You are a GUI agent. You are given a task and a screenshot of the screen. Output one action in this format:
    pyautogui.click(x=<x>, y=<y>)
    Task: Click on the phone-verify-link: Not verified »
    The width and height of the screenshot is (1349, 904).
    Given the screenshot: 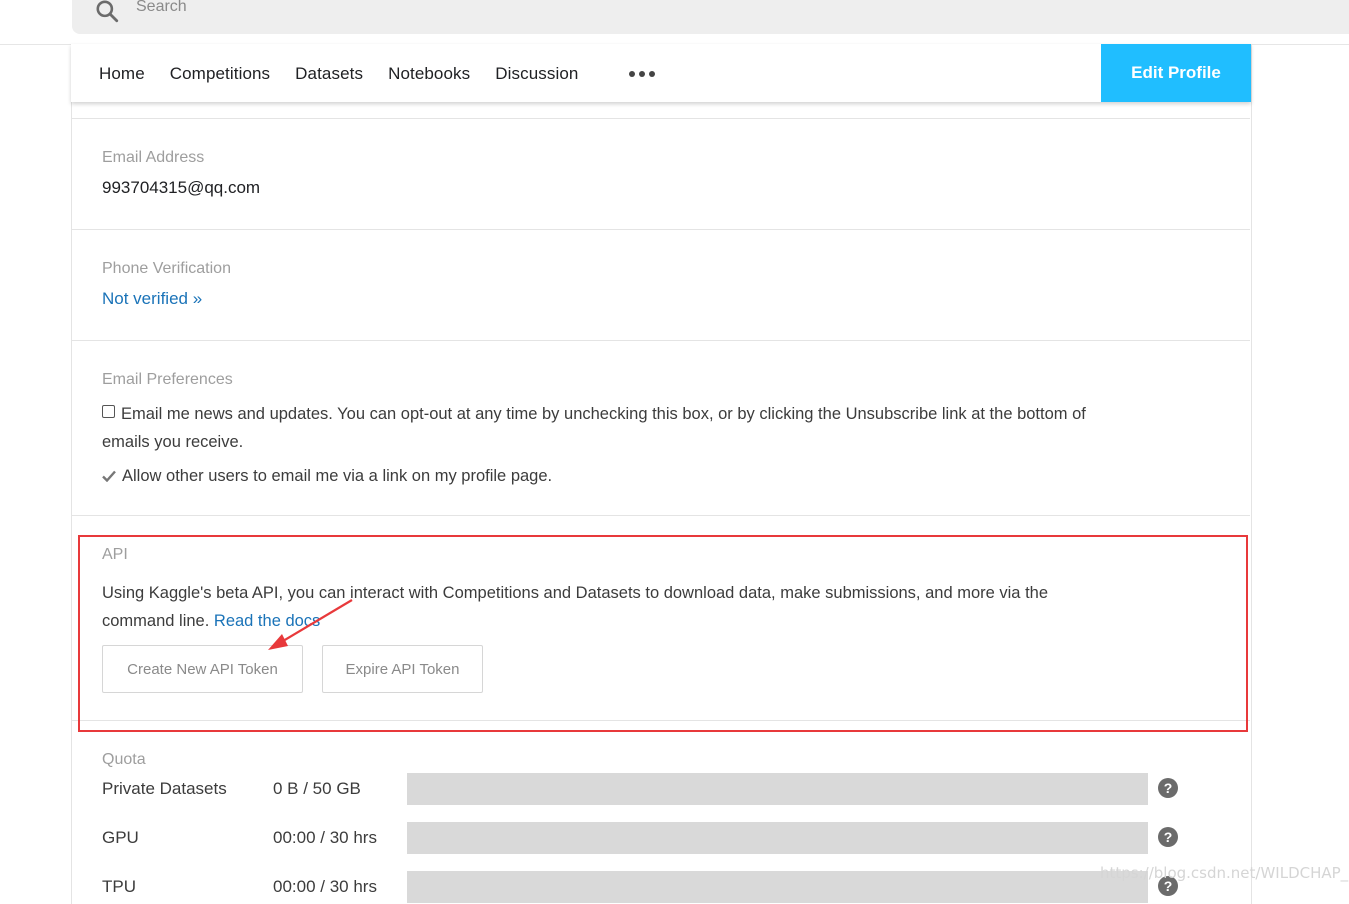 What is the action you would take?
    pyautogui.click(x=152, y=298)
    